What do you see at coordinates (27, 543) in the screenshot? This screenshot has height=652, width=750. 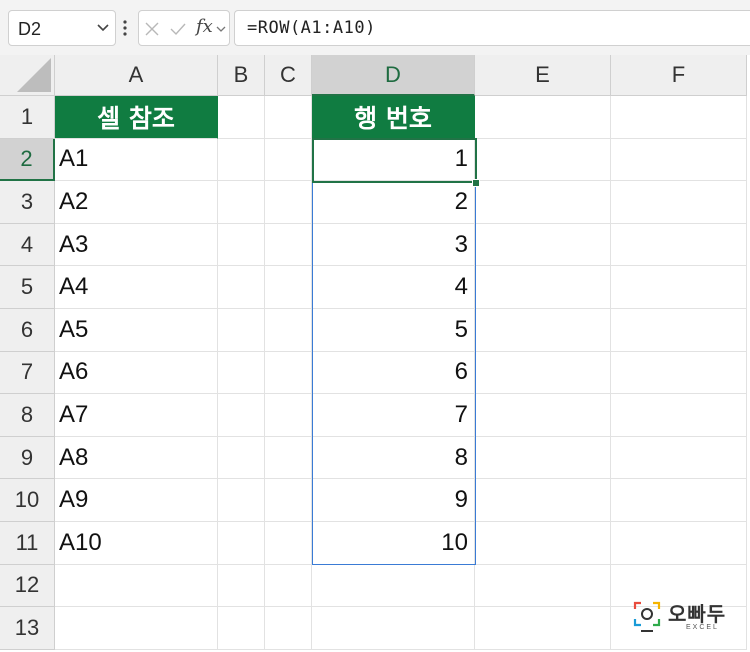 I see `row-header-11: 11` at bounding box center [27, 543].